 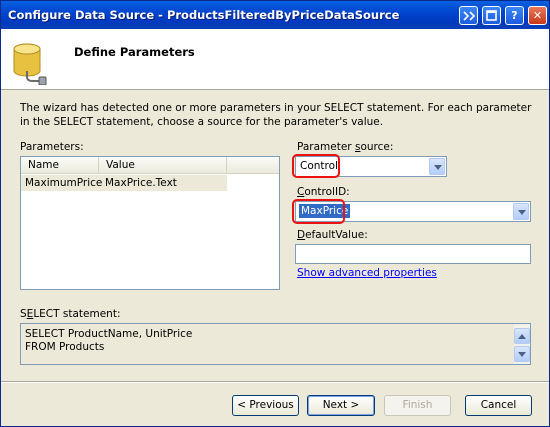 What do you see at coordinates (64, 183) in the screenshot?
I see `parameter-name-cell: MaximumPrice` at bounding box center [64, 183].